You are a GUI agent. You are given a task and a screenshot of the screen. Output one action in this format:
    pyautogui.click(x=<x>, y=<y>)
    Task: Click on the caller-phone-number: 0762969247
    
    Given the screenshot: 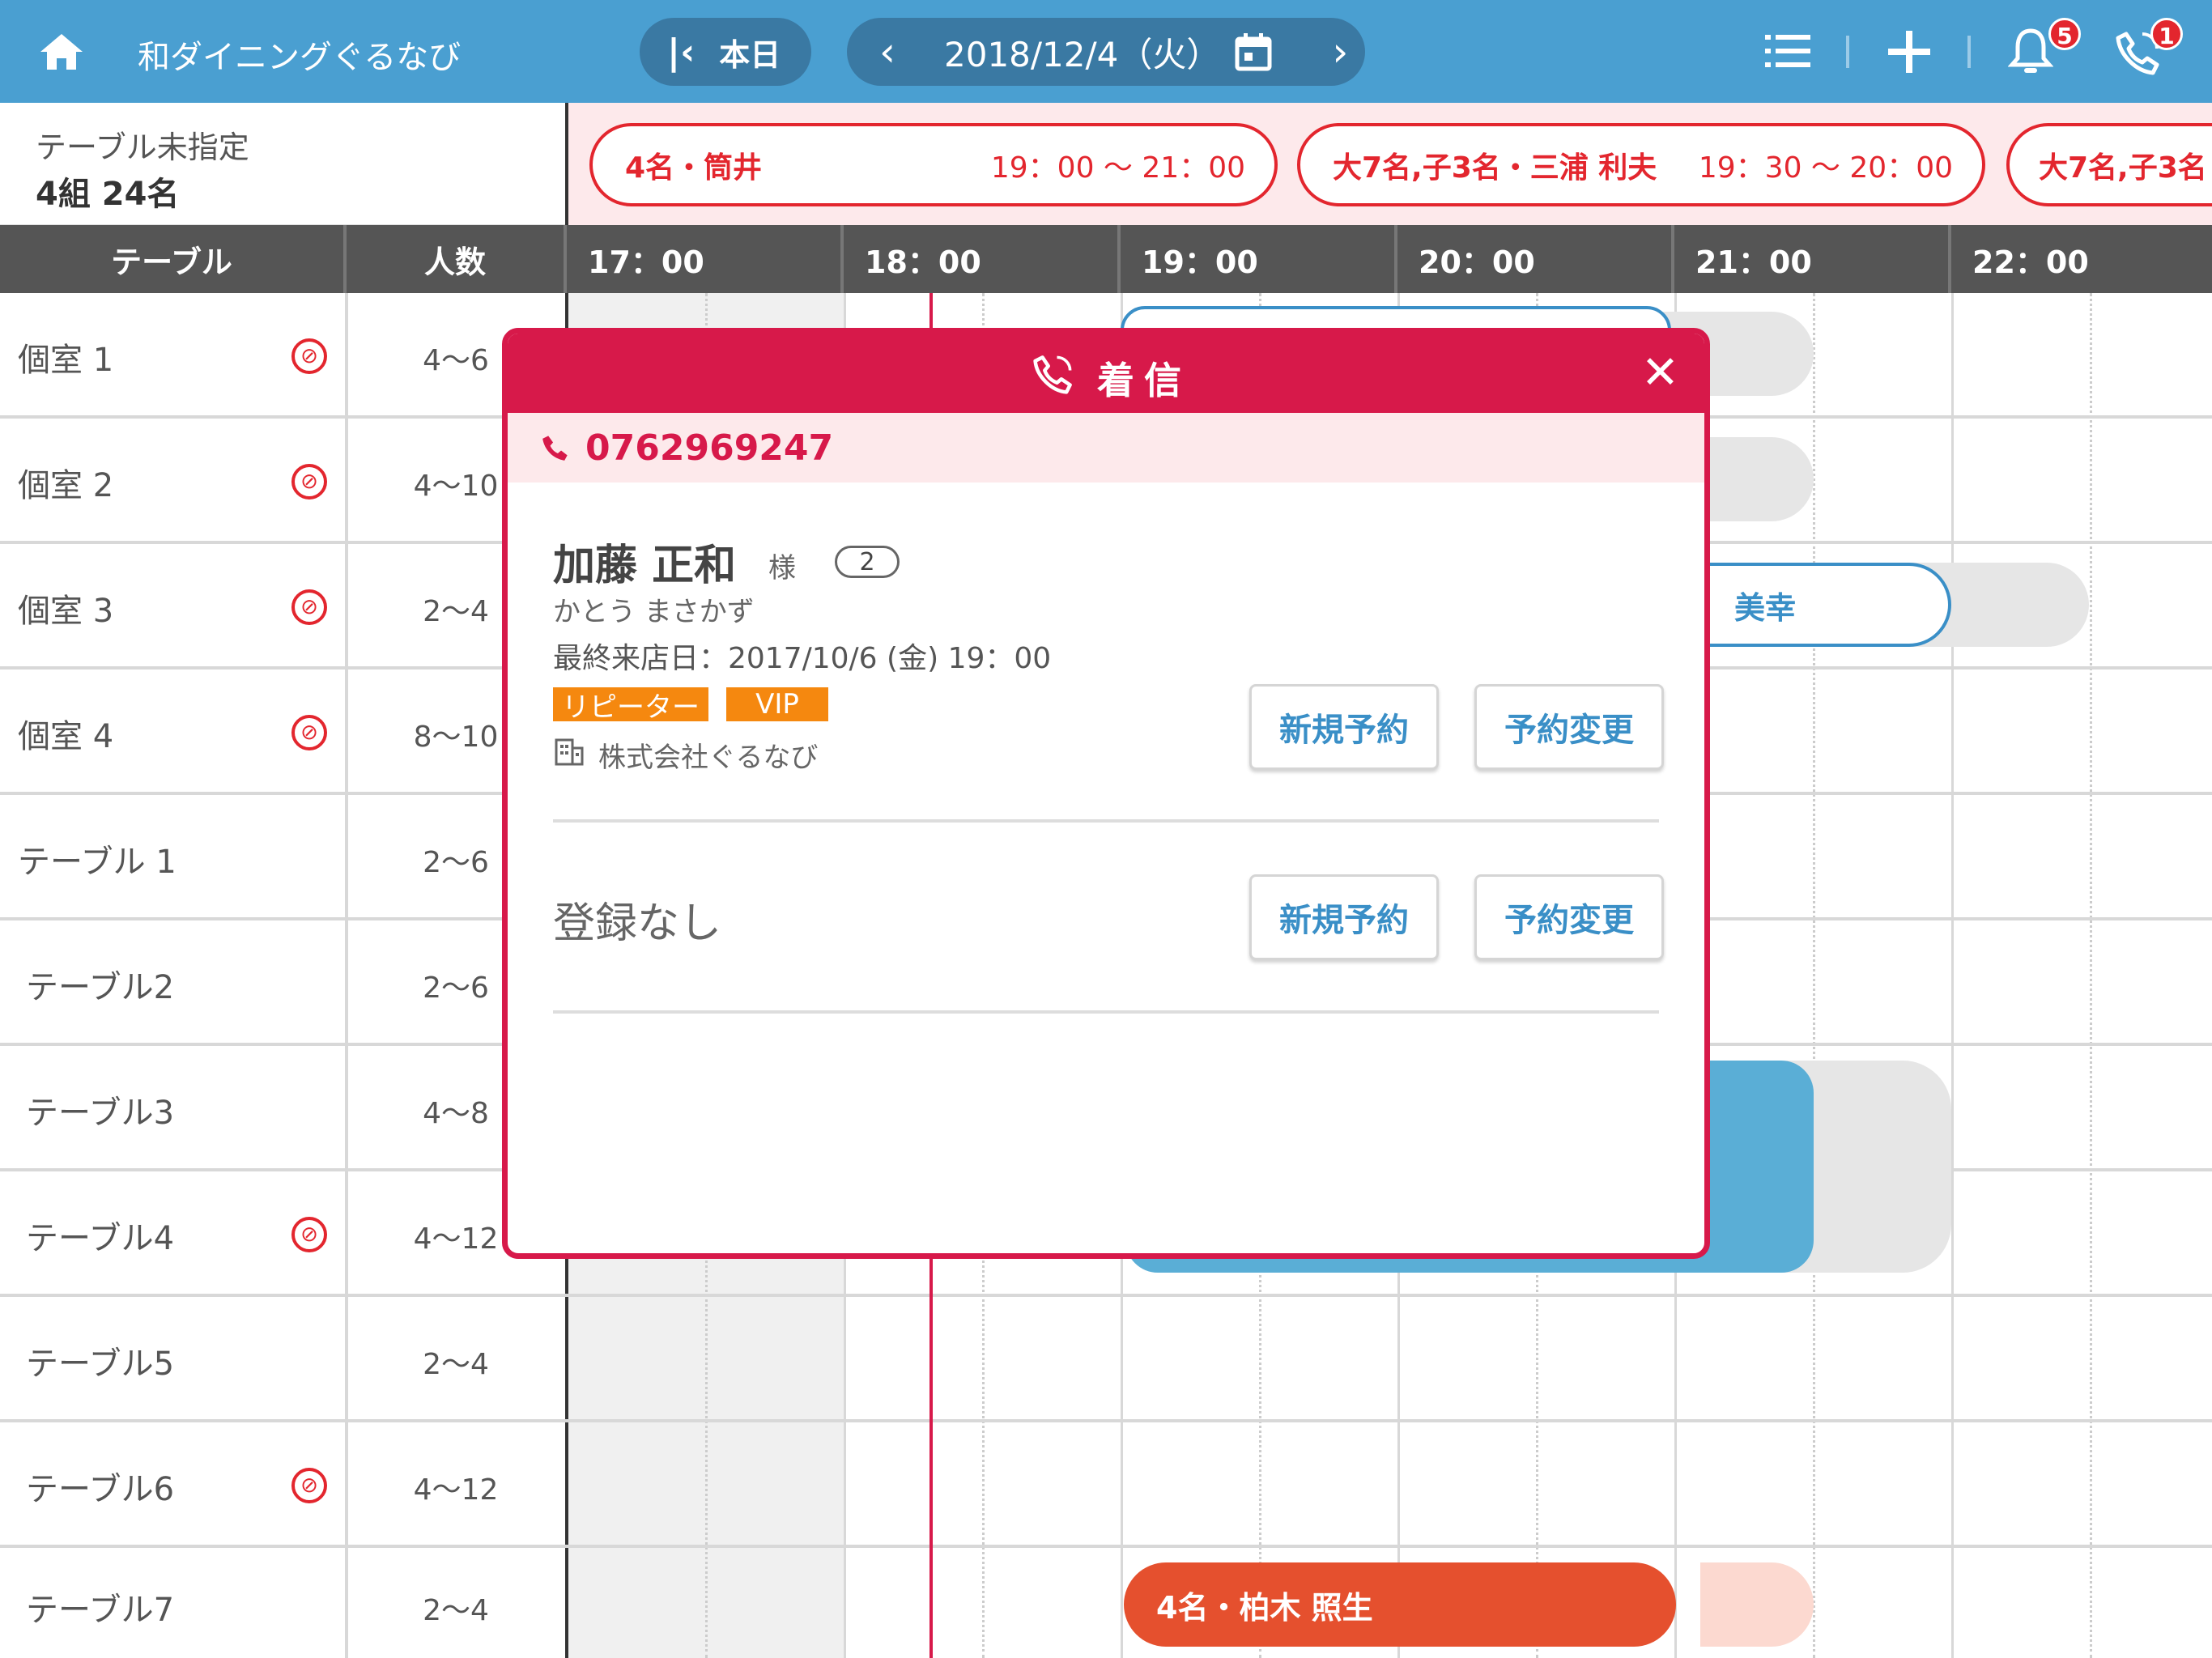 What is the action you would take?
    pyautogui.click(x=710, y=448)
    